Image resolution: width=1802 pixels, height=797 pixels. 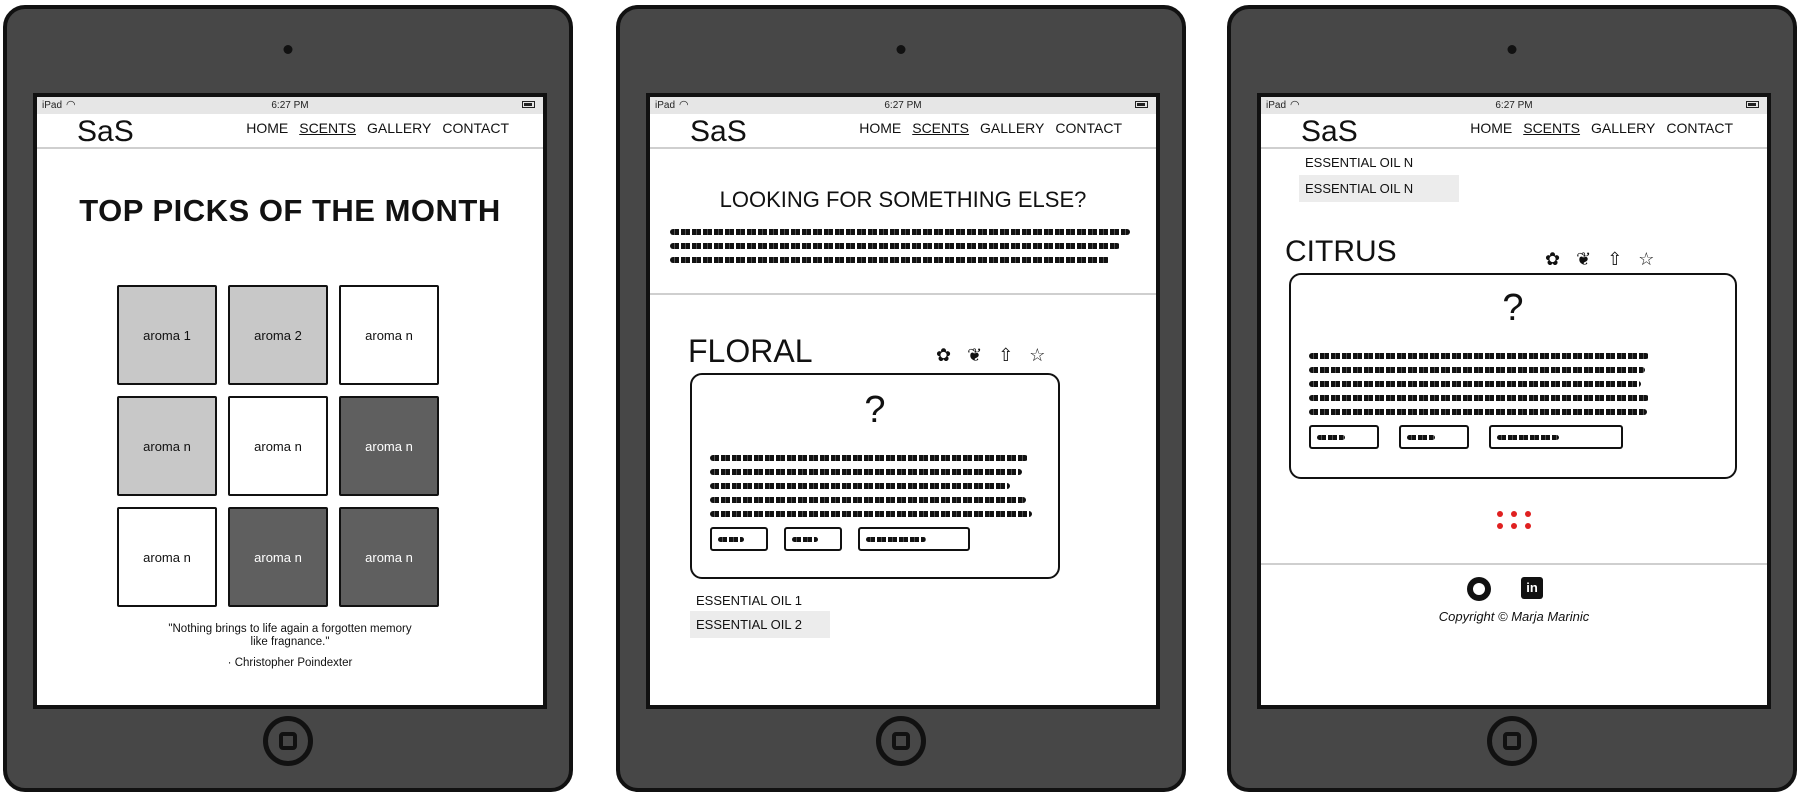 I want to click on category-title: FLORAL, so click(x=750, y=351).